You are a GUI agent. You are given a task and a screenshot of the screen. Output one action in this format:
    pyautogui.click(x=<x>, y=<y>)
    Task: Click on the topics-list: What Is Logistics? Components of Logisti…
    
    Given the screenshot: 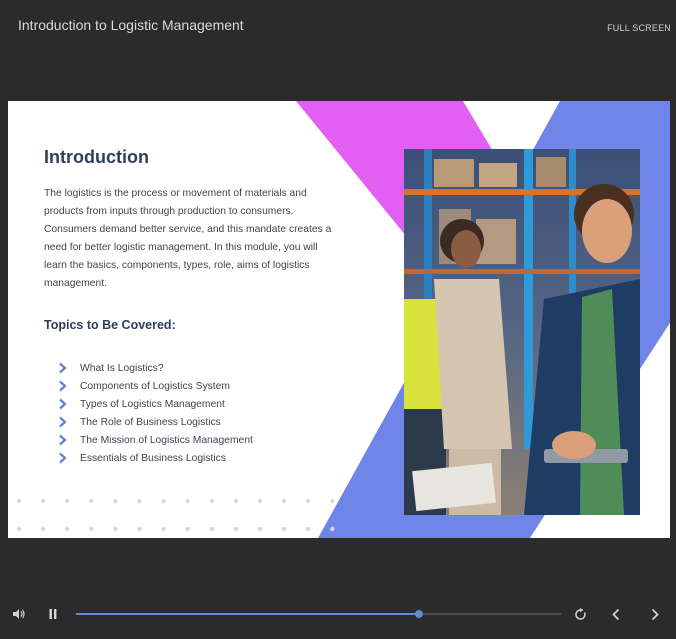 What is the action you would take?
    pyautogui.click(x=155, y=413)
    